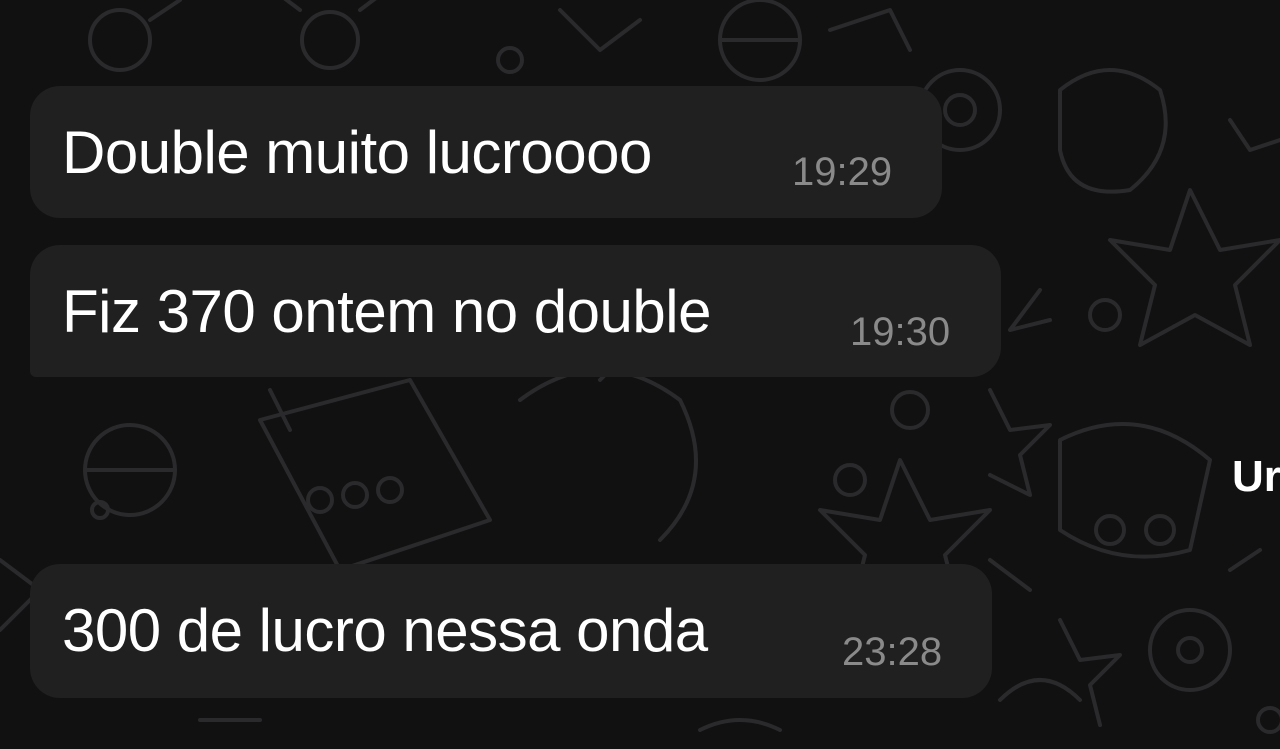 The image size is (1280, 749). What do you see at coordinates (892, 652) in the screenshot?
I see `message-timestamp: 23:28` at bounding box center [892, 652].